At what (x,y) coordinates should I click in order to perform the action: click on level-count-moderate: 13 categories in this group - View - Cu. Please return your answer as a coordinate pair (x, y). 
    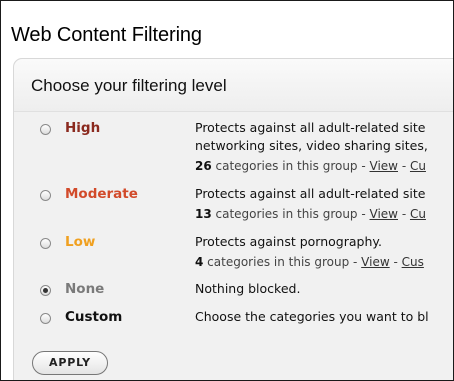
    Looking at the image, I should click on (310, 214).